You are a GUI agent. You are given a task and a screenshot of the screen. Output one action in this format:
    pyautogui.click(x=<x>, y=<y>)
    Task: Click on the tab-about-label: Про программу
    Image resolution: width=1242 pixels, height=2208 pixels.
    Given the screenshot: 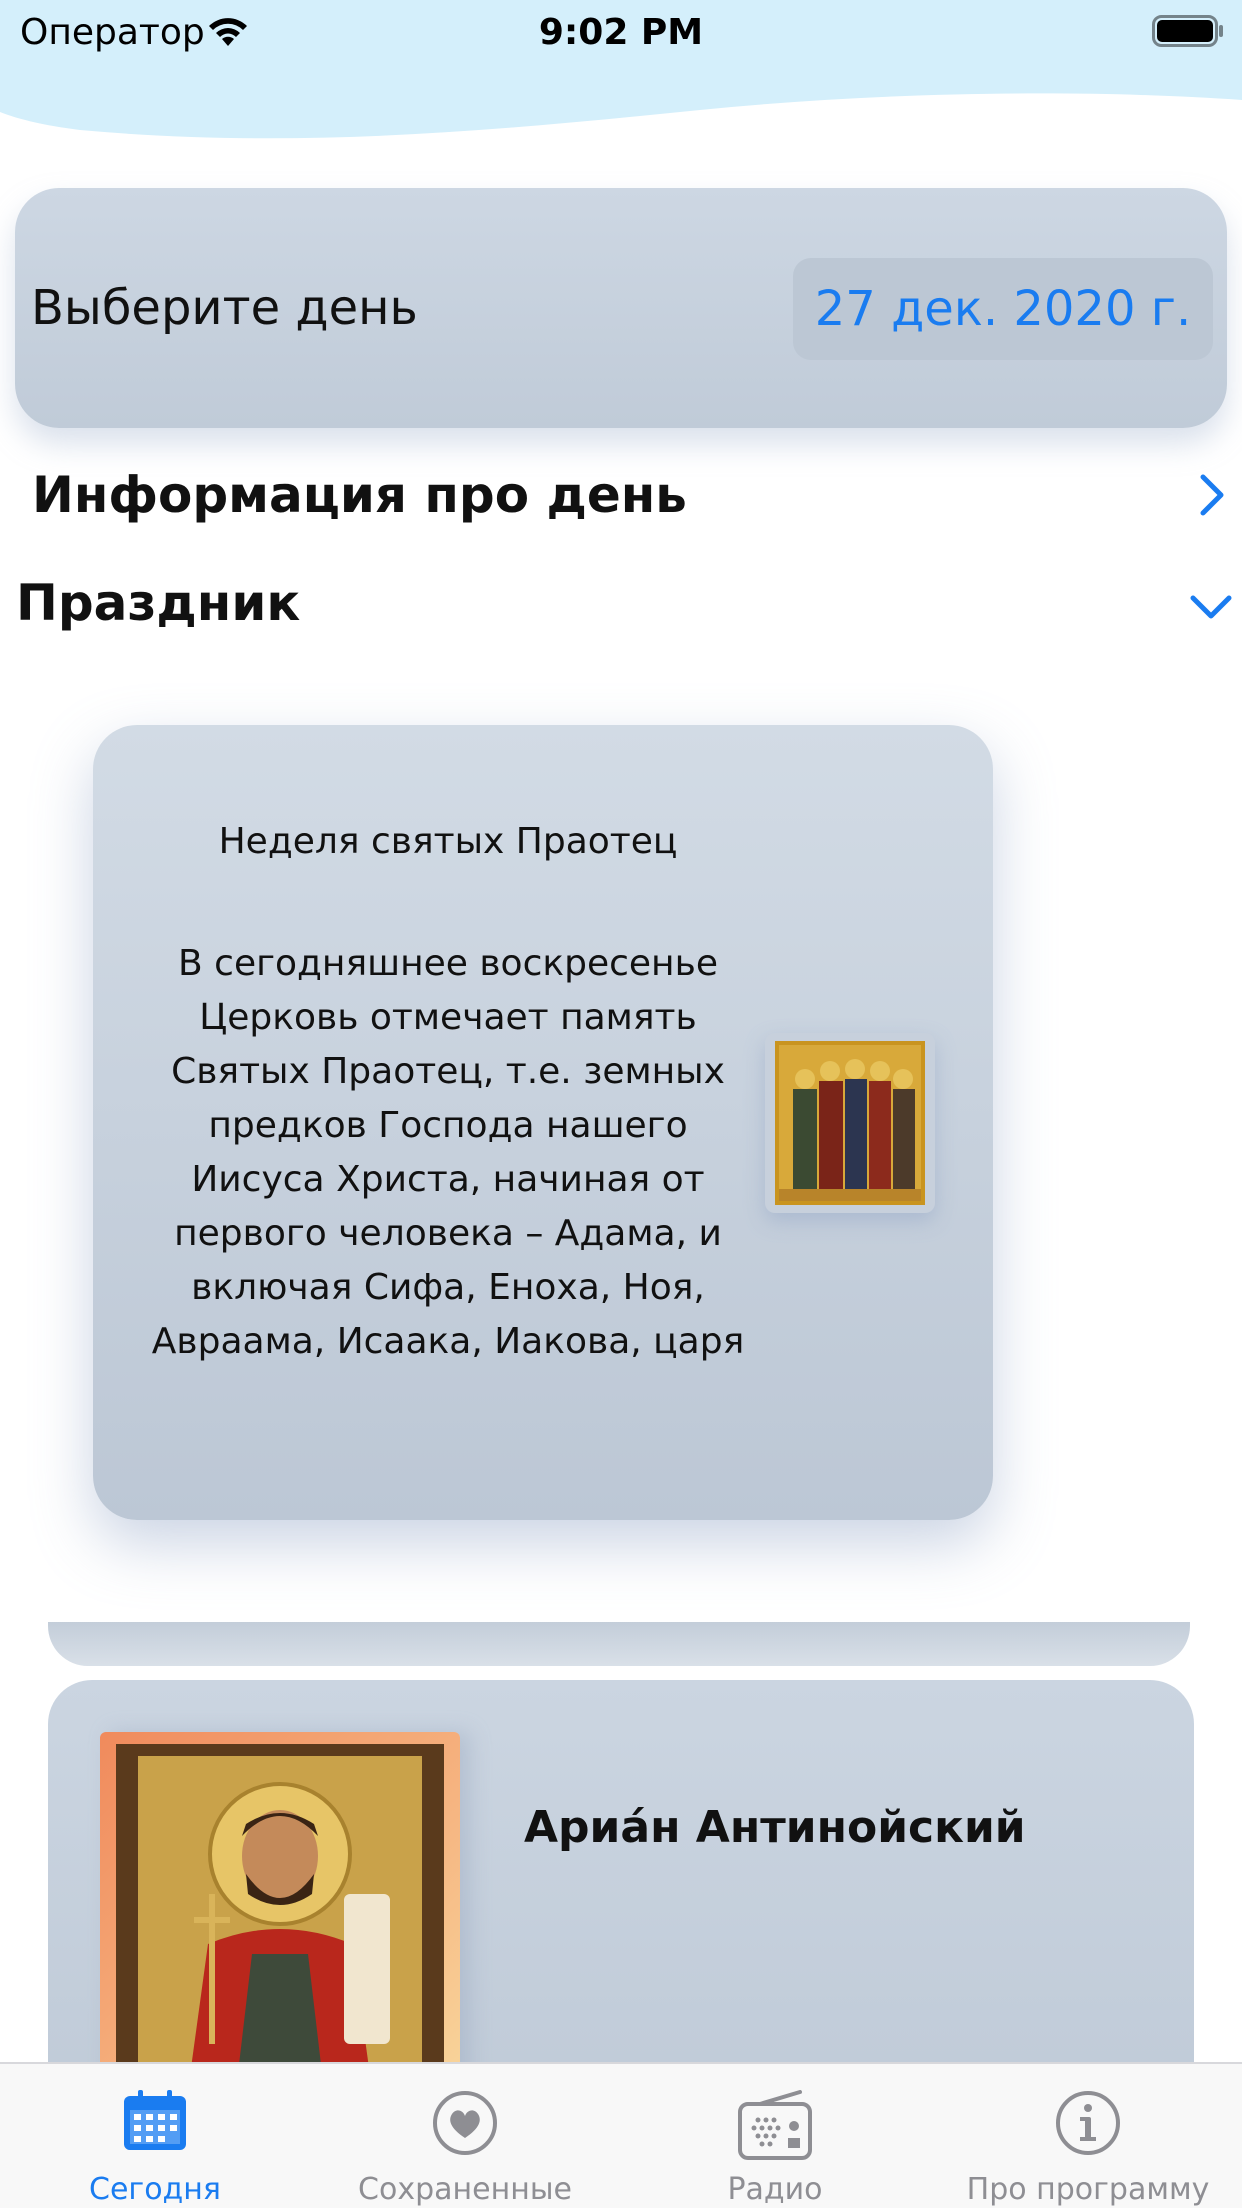 What is the action you would take?
    pyautogui.click(x=1088, y=2189)
    